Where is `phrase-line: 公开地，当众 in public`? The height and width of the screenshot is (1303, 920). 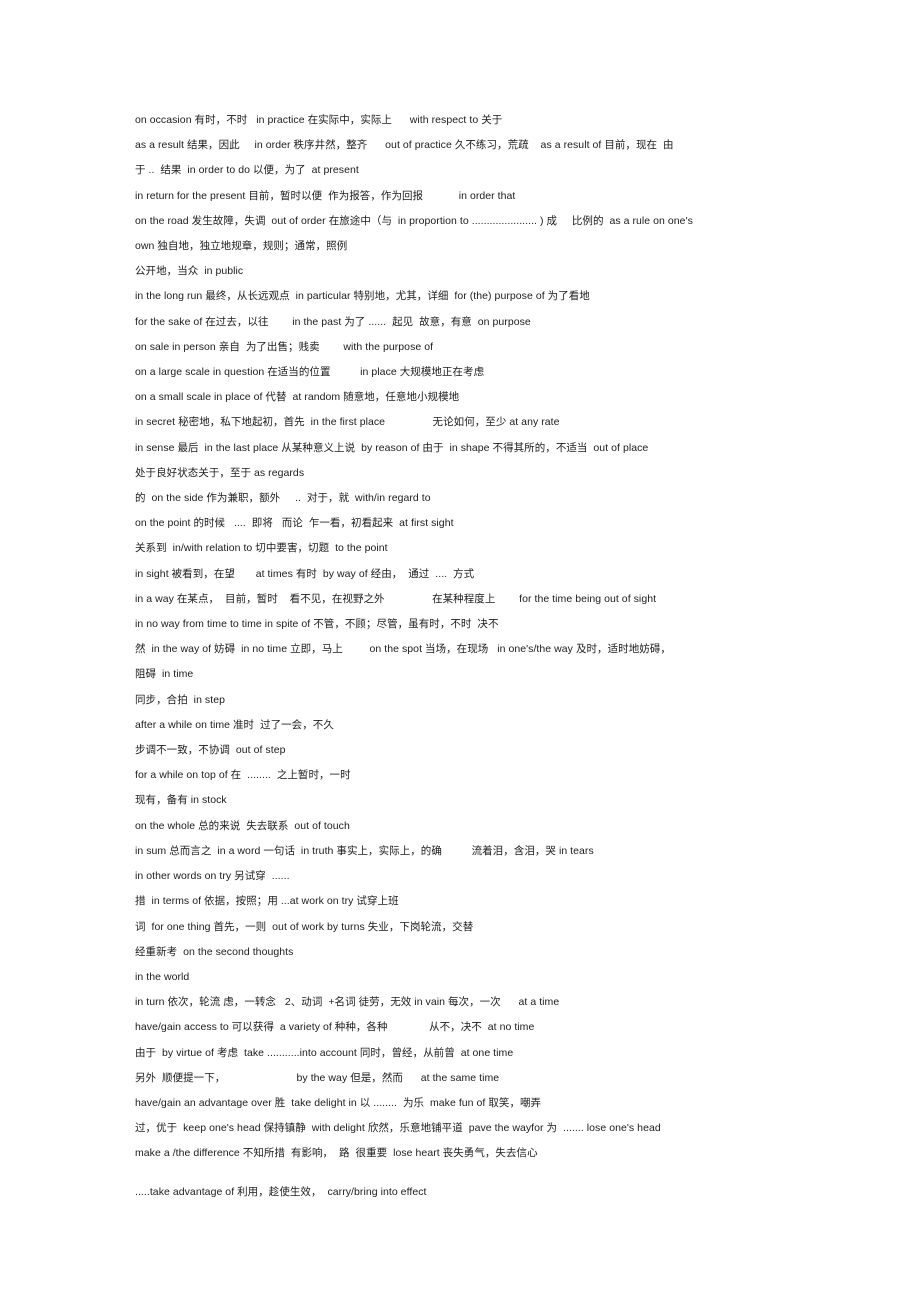 phrase-line: 公开地，当众 in public is located at coordinates (189, 271).